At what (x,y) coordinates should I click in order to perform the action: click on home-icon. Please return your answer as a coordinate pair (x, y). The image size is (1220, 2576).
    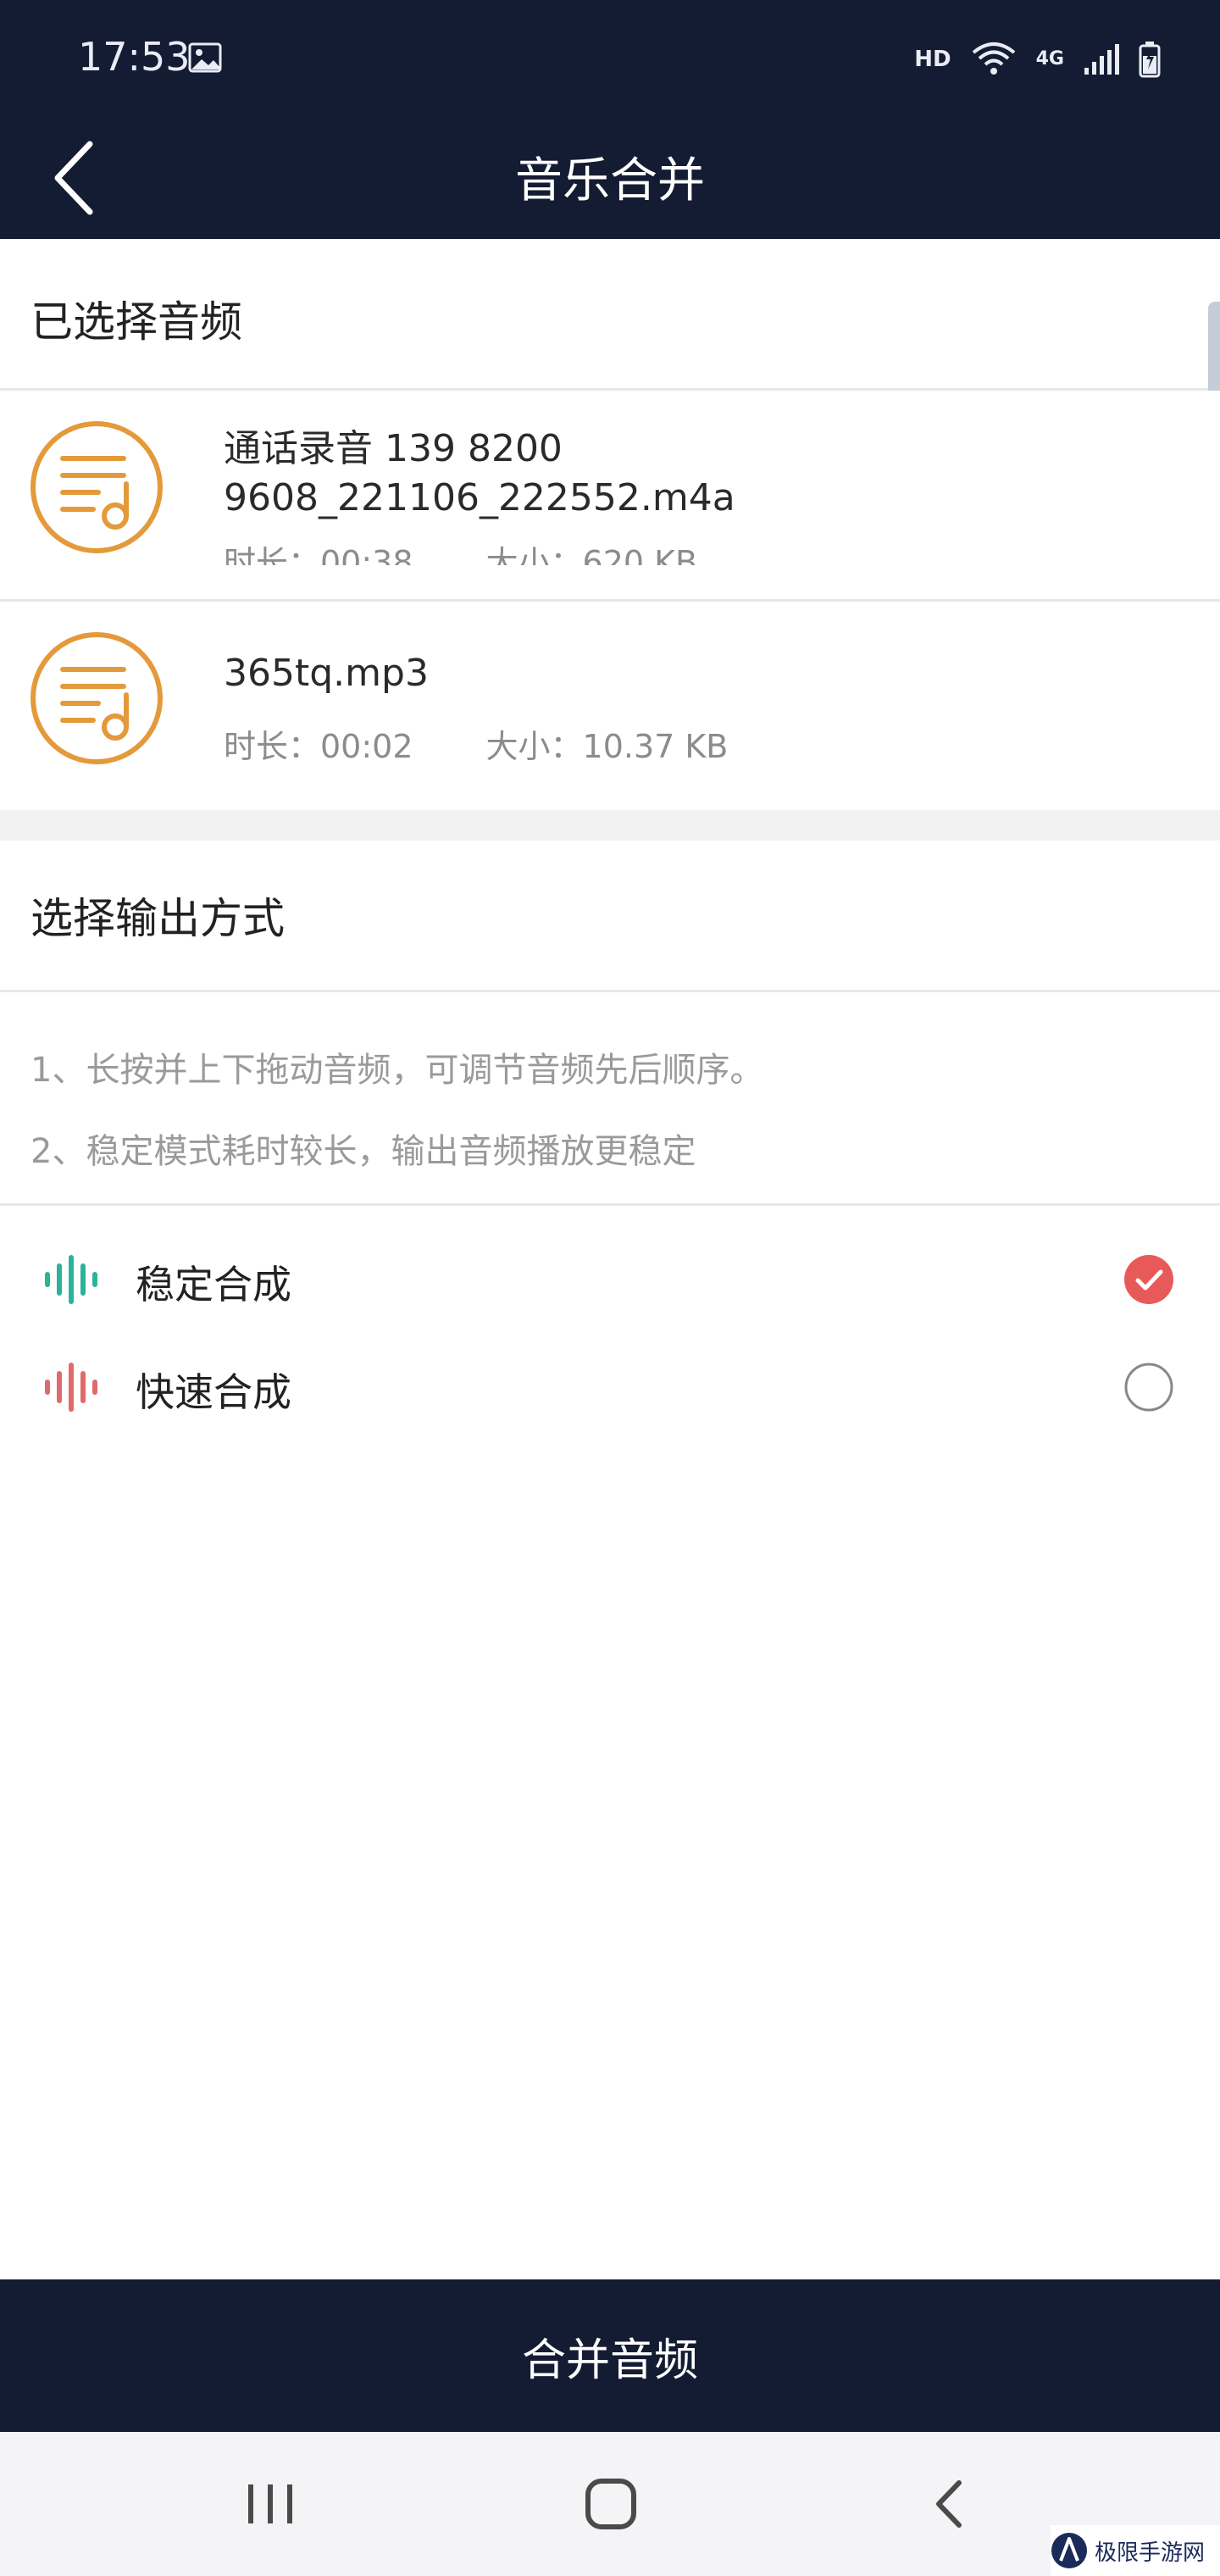
    Looking at the image, I should click on (611, 2504).